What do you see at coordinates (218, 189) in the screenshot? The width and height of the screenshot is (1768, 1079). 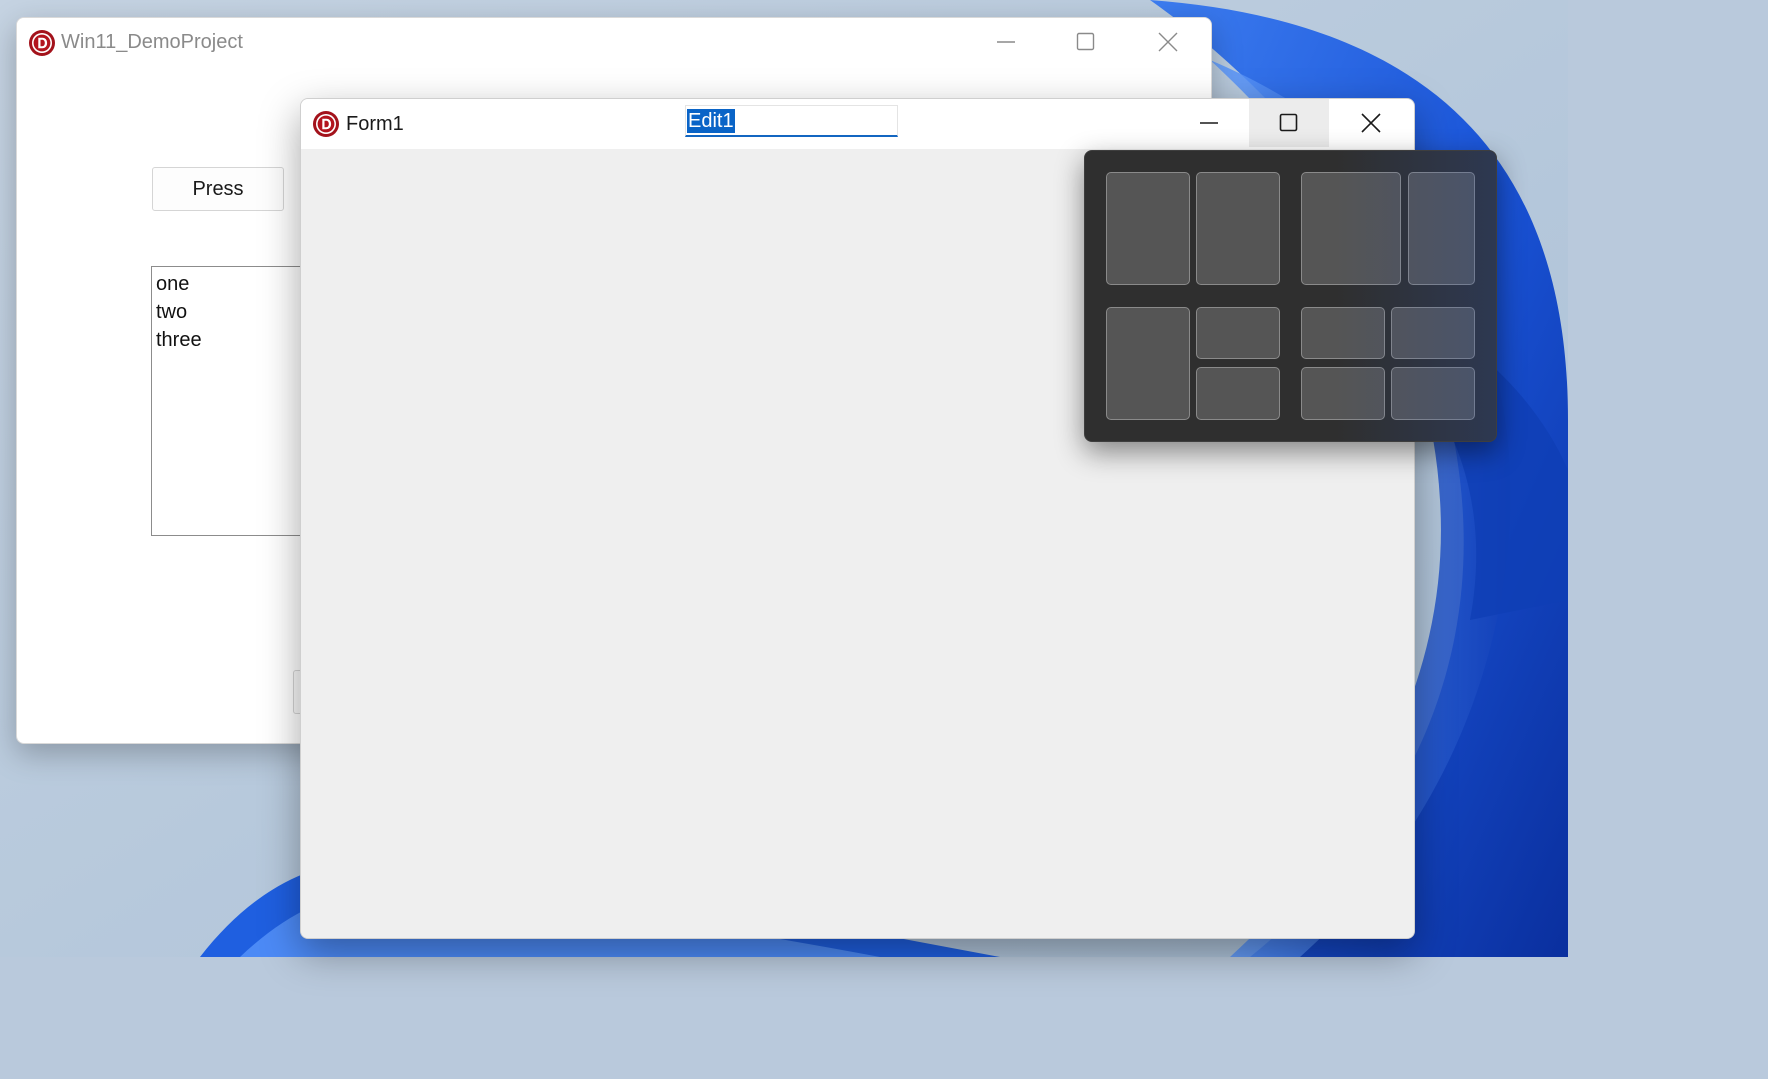 I see `press-button: Press` at bounding box center [218, 189].